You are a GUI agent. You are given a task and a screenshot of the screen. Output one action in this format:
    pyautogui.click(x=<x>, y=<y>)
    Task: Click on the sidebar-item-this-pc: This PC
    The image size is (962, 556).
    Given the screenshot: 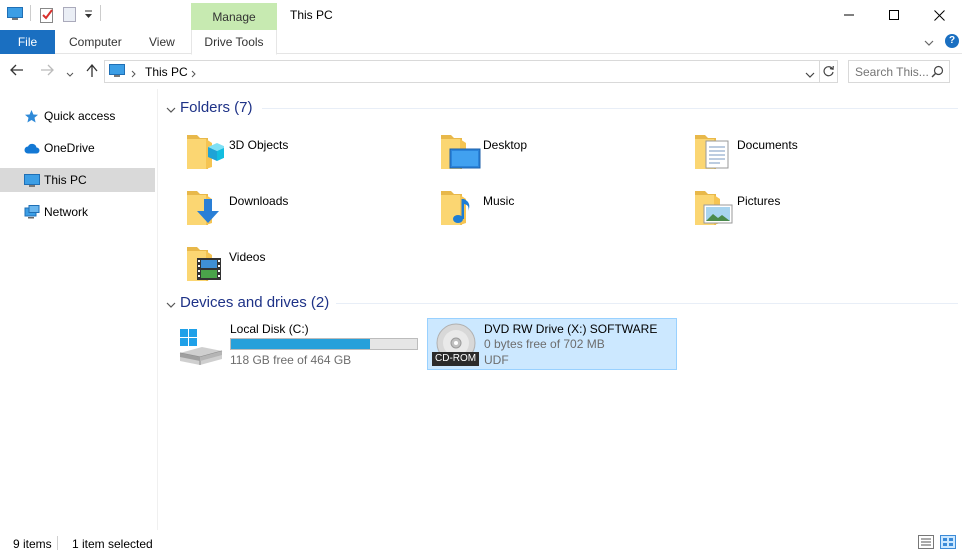 What is the action you would take?
    pyautogui.click(x=77, y=180)
    